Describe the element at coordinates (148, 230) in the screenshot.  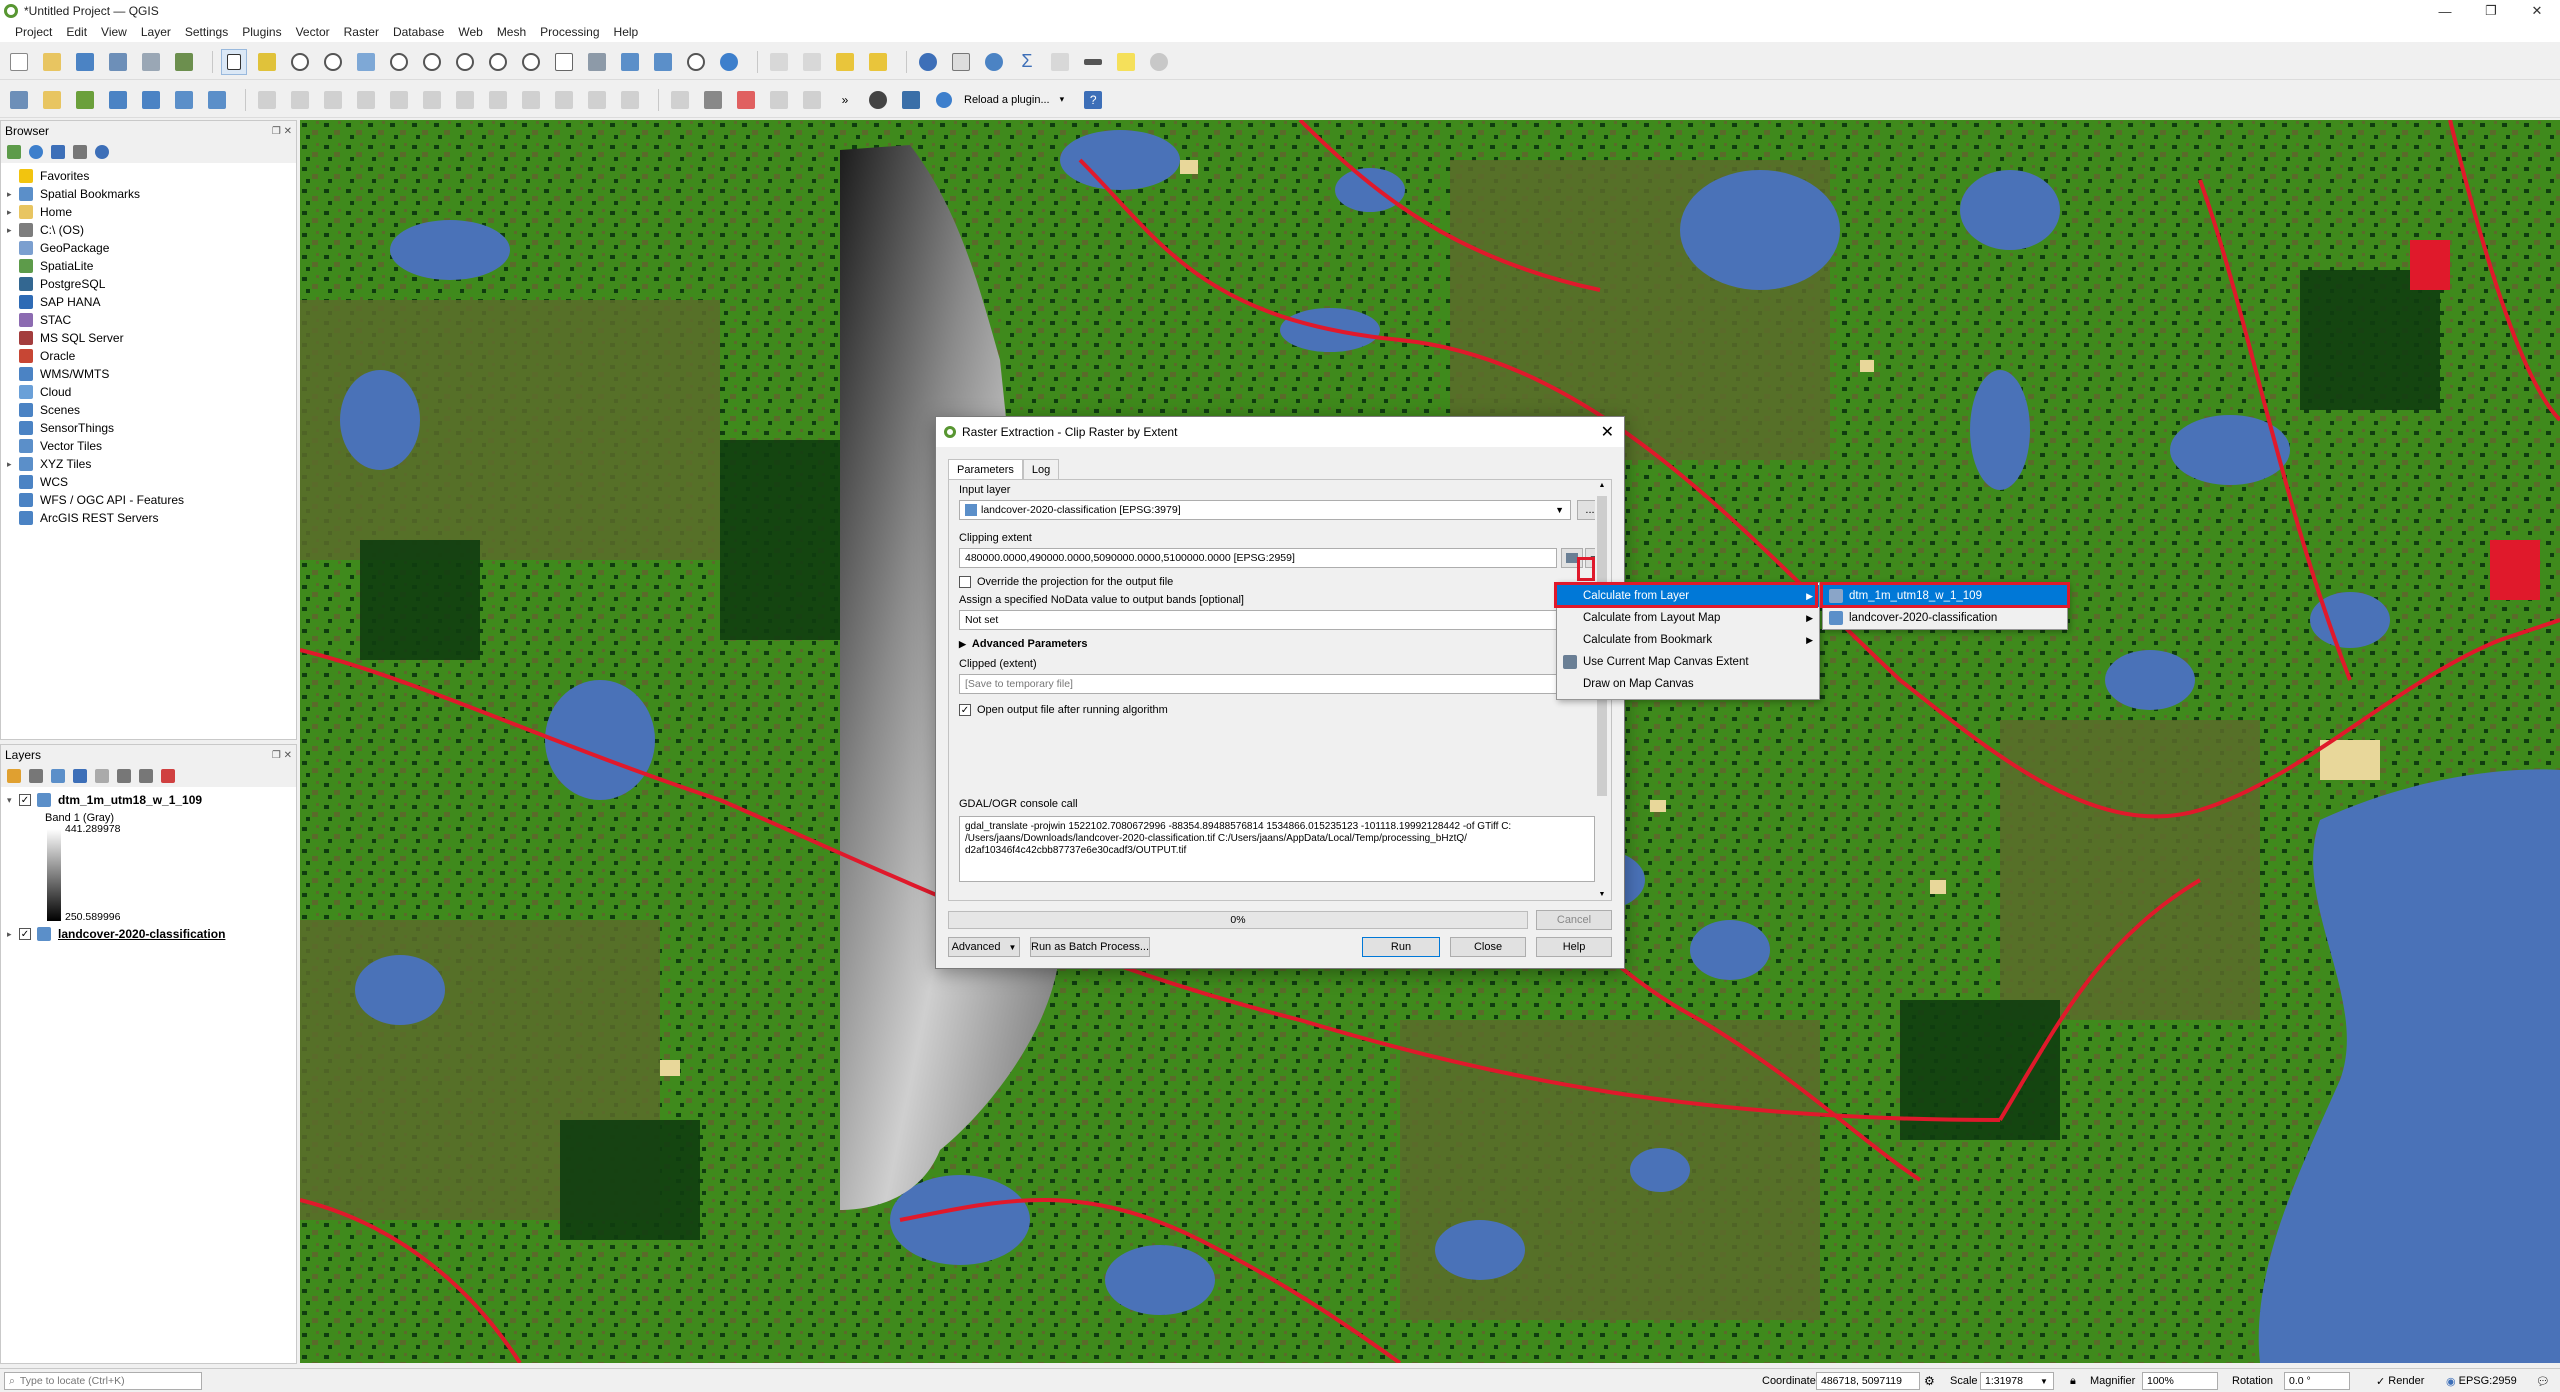
I see `browser-item-c-os: ▸ C:\ (OS)` at that location.